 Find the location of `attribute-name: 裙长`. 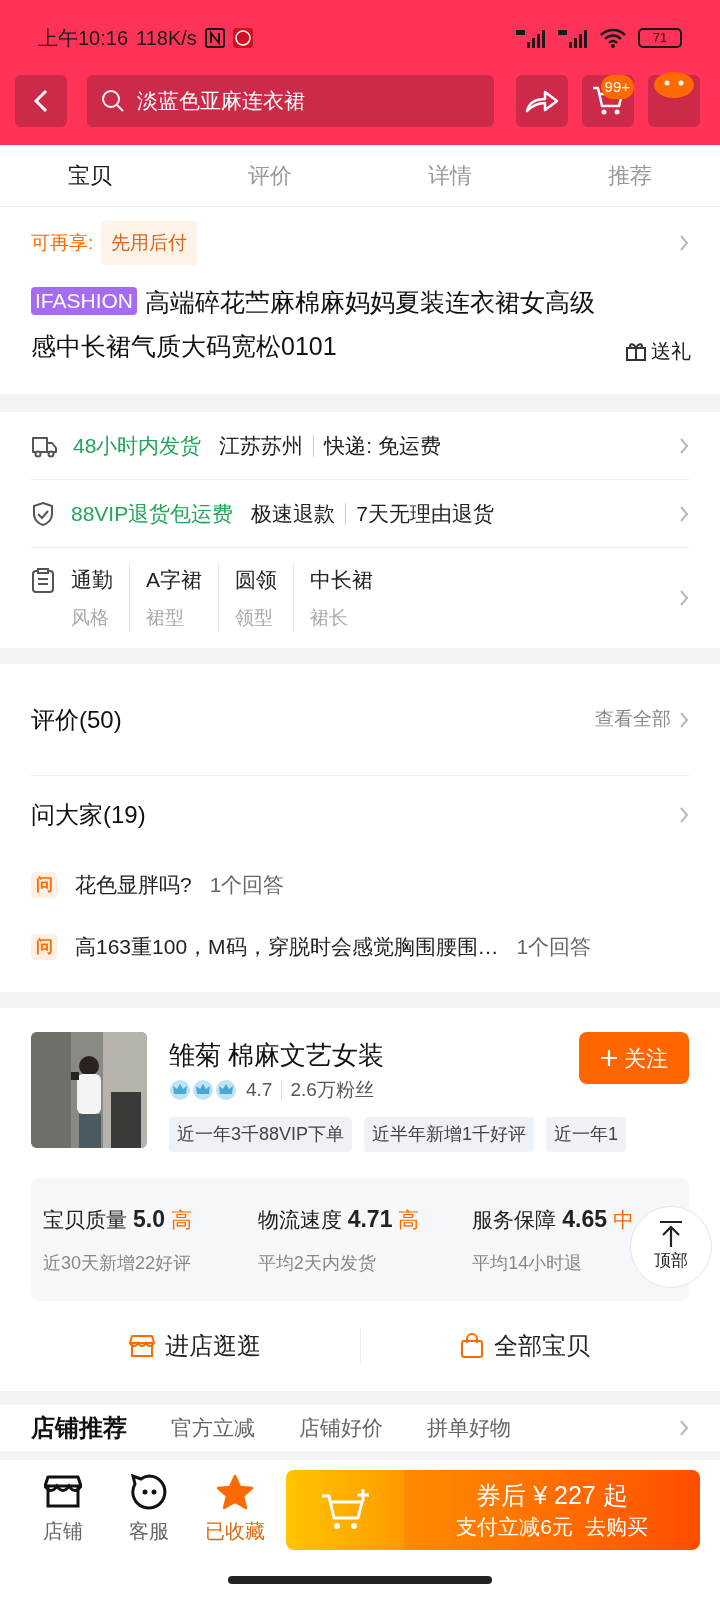

attribute-name: 裙长 is located at coordinates (329, 617).